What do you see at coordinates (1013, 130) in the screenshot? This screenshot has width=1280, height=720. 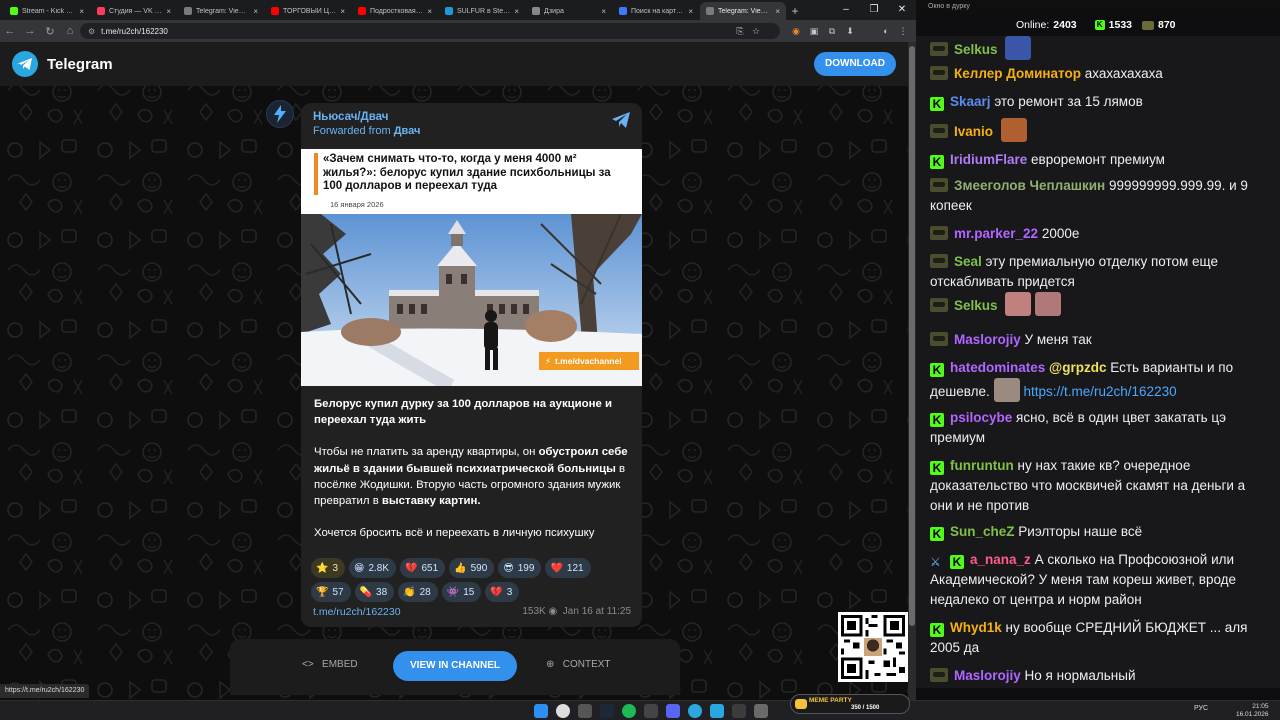 I see `emote-icon` at bounding box center [1013, 130].